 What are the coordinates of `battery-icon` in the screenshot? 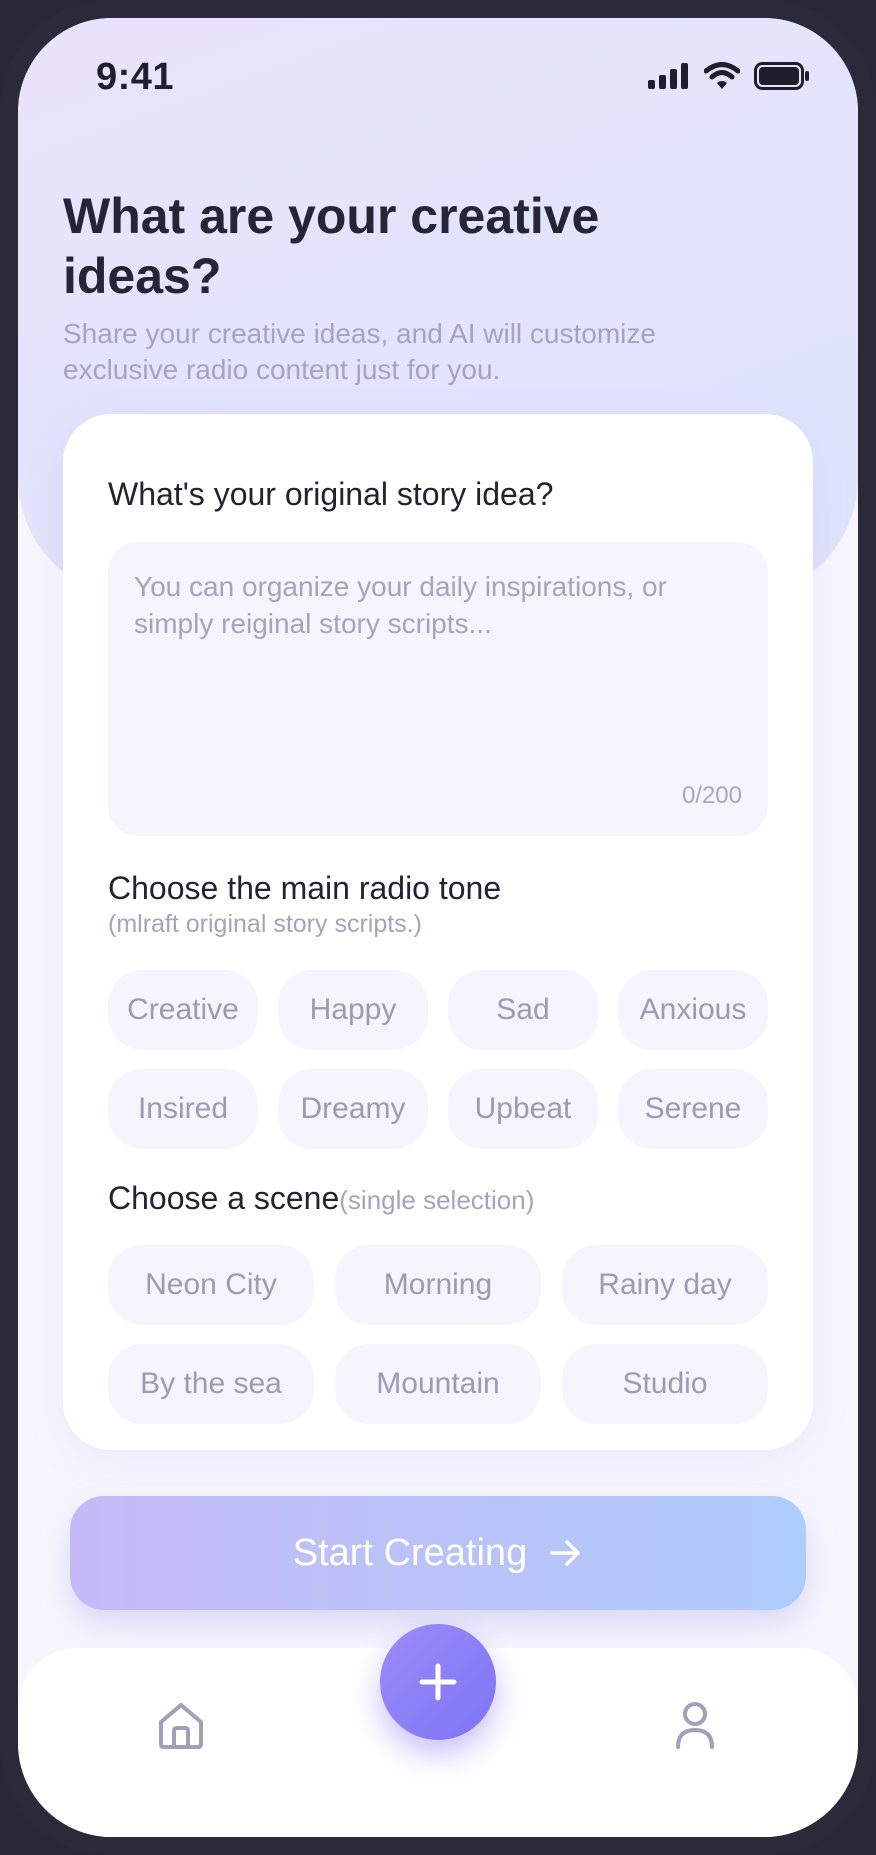 It's located at (781, 76).